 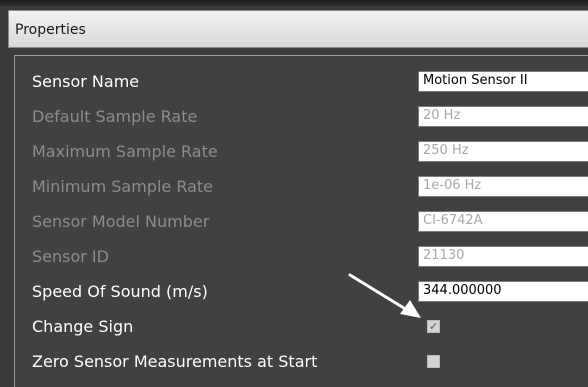 I want to click on property-row-sensor-model-number: Sensor Model Number CI-6742A, so click(x=301, y=221).